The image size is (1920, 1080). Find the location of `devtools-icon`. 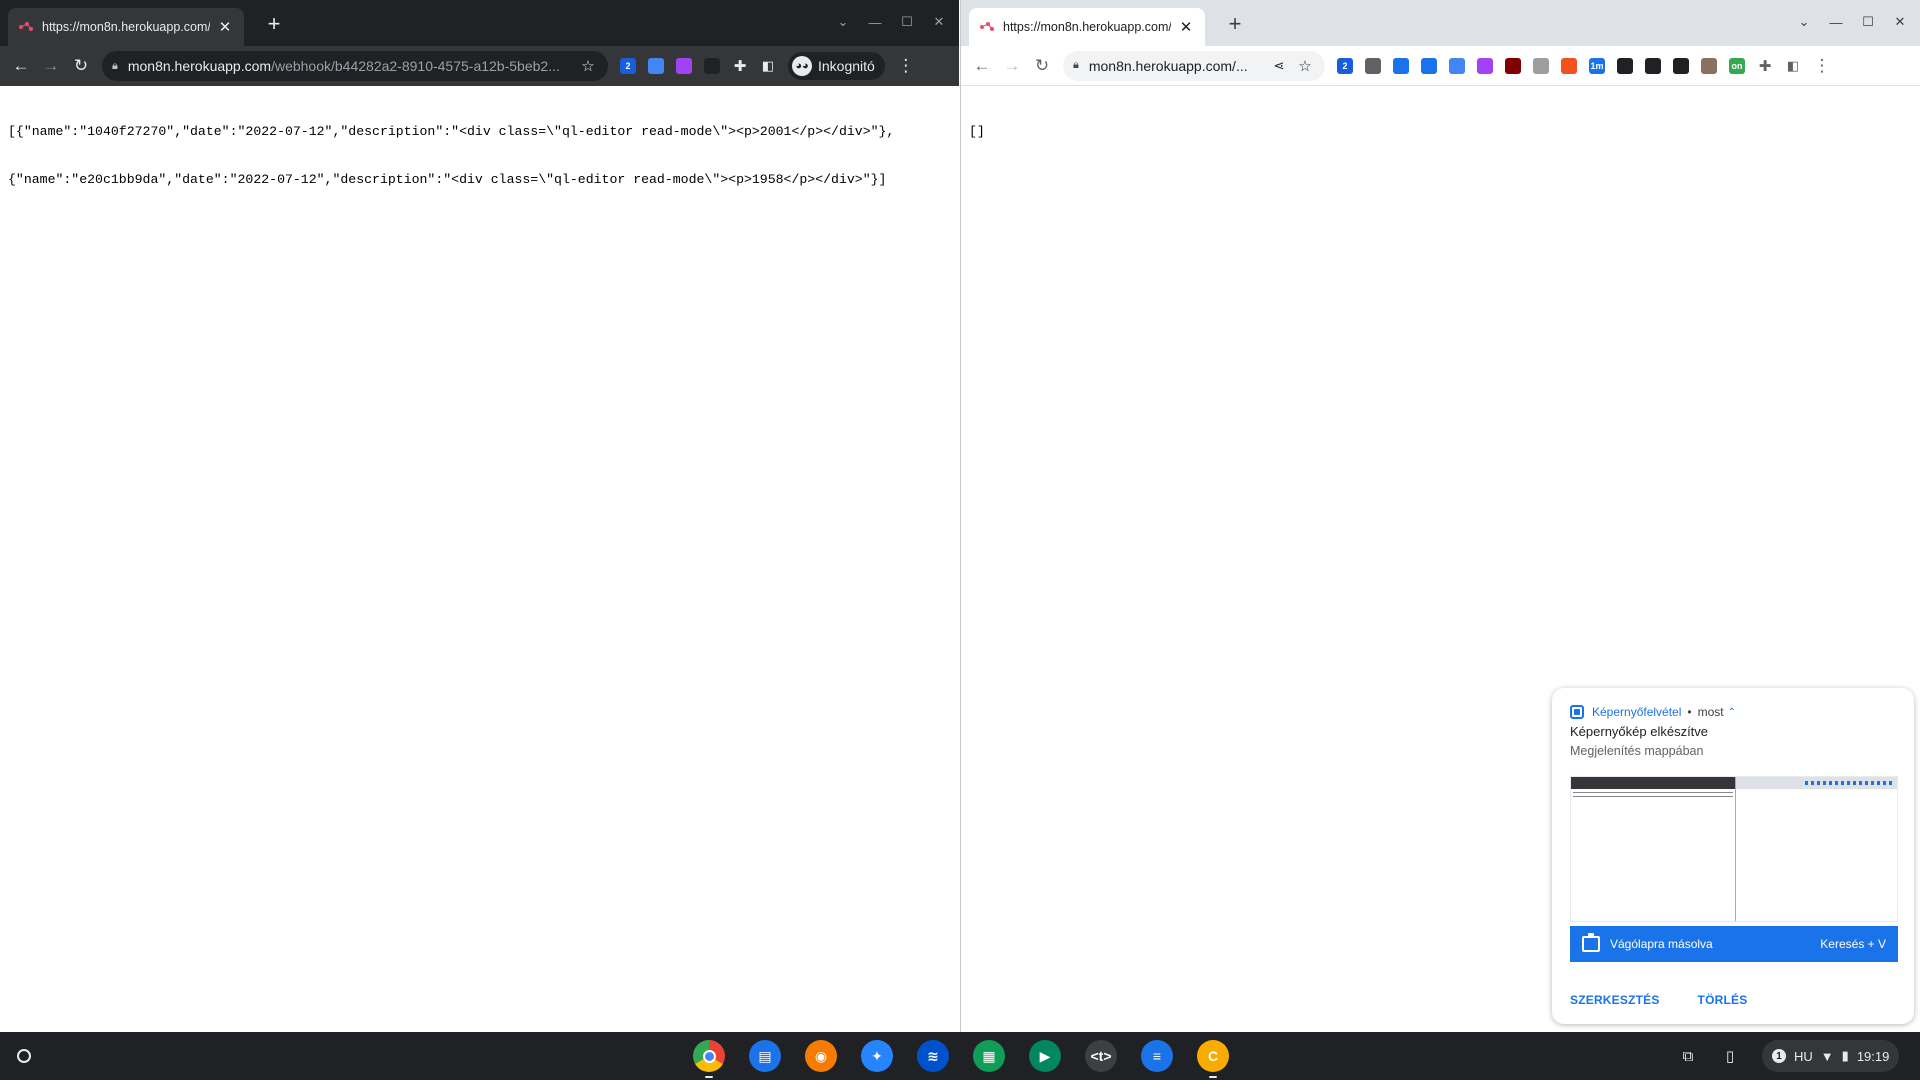

devtools-icon is located at coordinates (1681, 66).